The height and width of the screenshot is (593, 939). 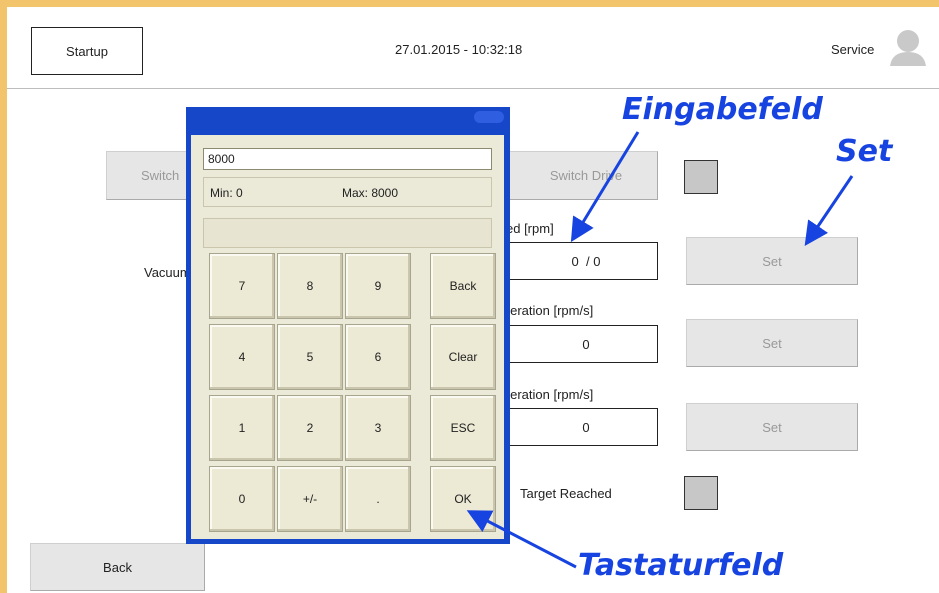 What do you see at coordinates (701, 493) in the screenshot?
I see `target-reached-indicator` at bounding box center [701, 493].